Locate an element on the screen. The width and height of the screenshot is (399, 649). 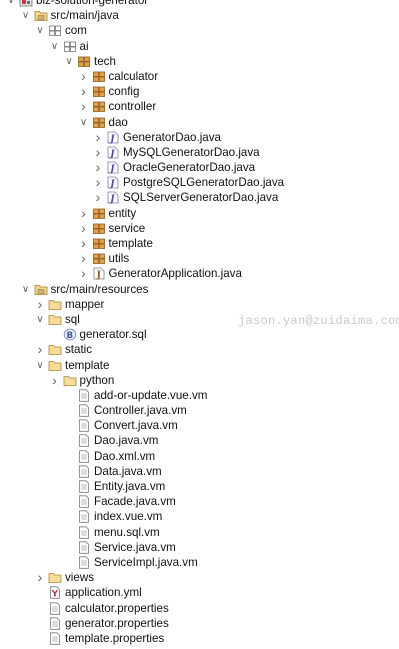
tree-item: › template is located at coordinates (199, 243).